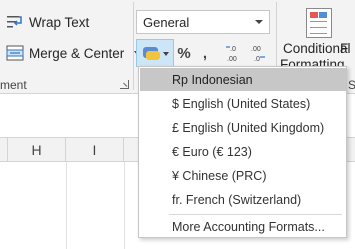 This screenshot has width=355, height=249. I want to click on column-header-h: H, so click(37, 150).